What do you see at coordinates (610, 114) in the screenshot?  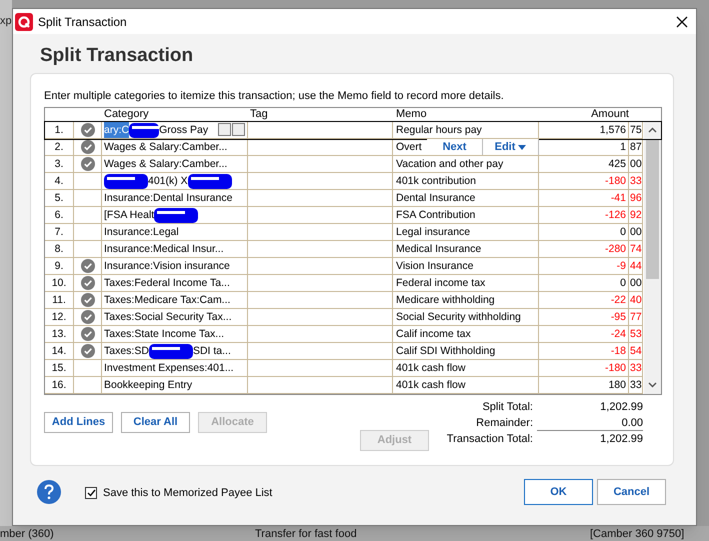 I see `column-header: Amount` at bounding box center [610, 114].